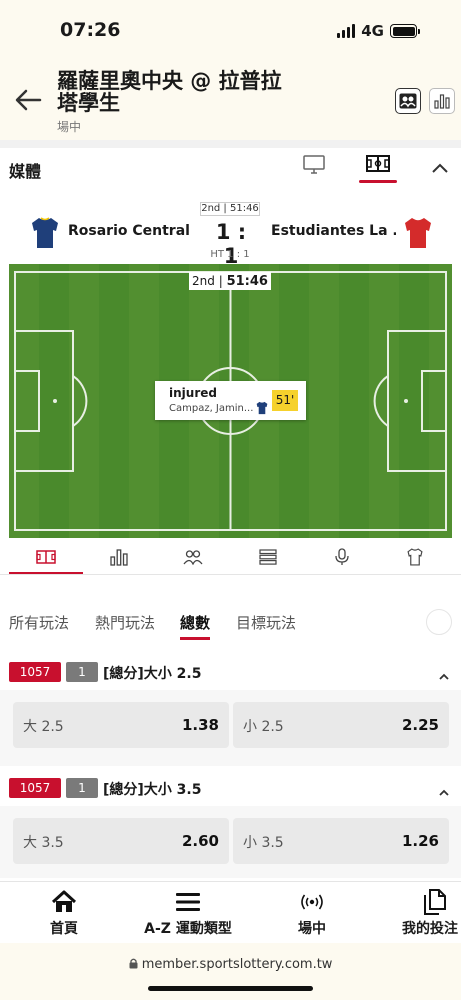  Describe the element at coordinates (312, 913) in the screenshot. I see `nav-live: 場中` at that location.